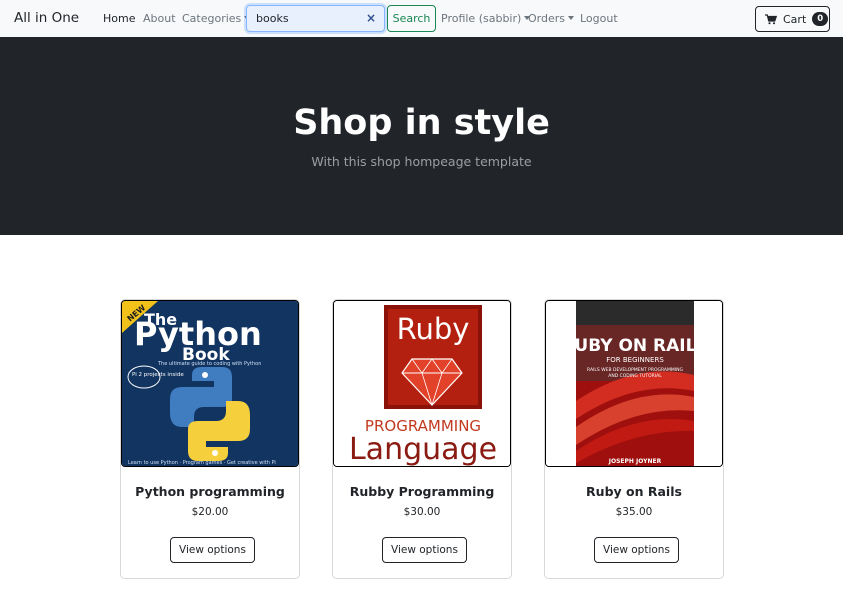 The width and height of the screenshot is (843, 608). What do you see at coordinates (634, 512) in the screenshot?
I see `product-price: $35.00` at bounding box center [634, 512].